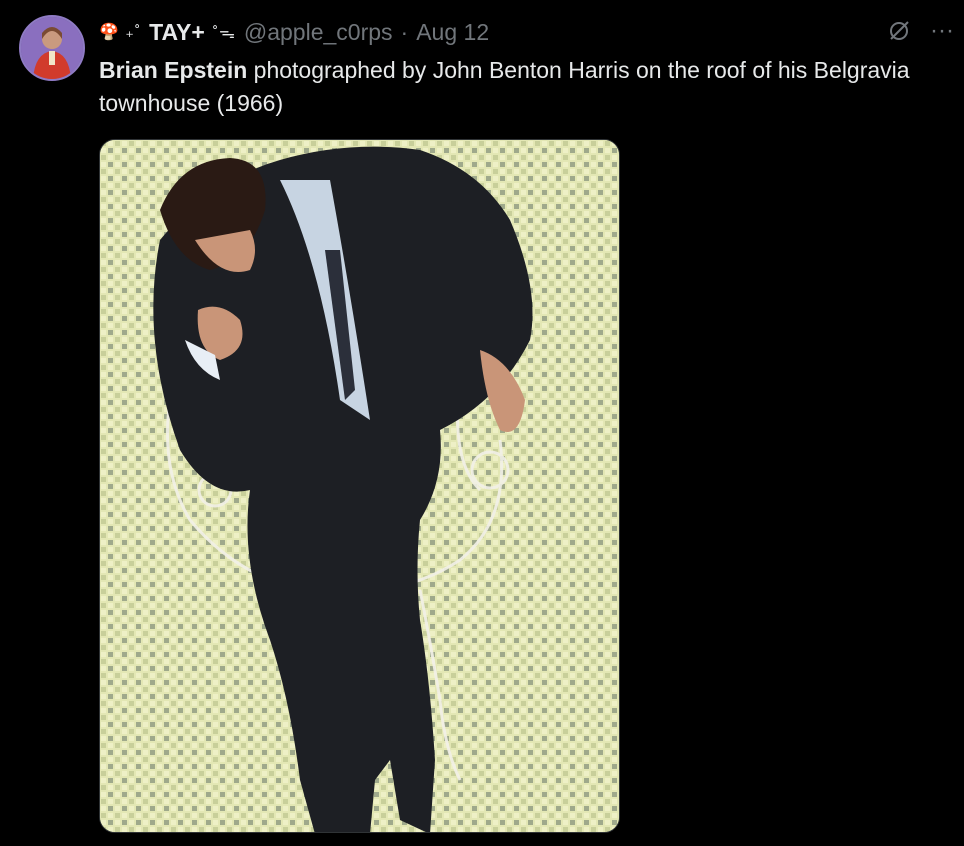  What do you see at coordinates (318, 32) in the screenshot?
I see `handle: @apple_c0rps` at bounding box center [318, 32].